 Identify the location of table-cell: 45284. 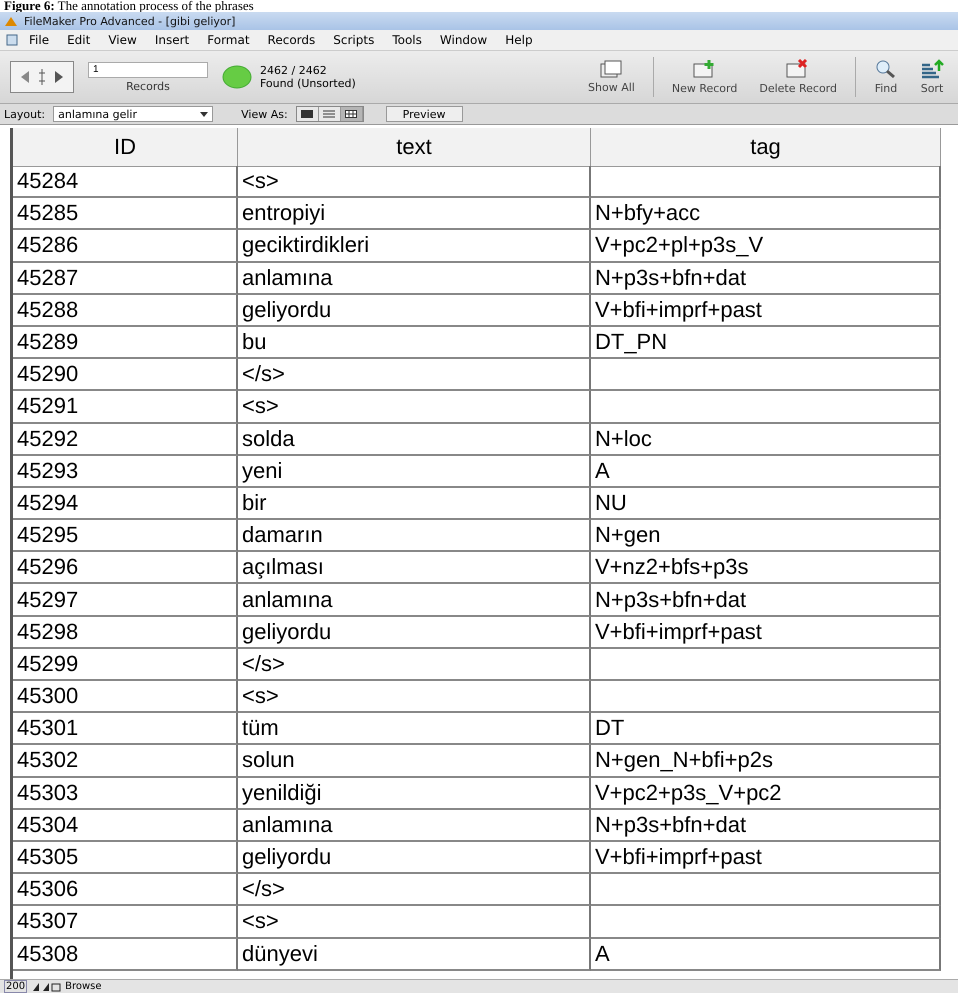
(125, 182).